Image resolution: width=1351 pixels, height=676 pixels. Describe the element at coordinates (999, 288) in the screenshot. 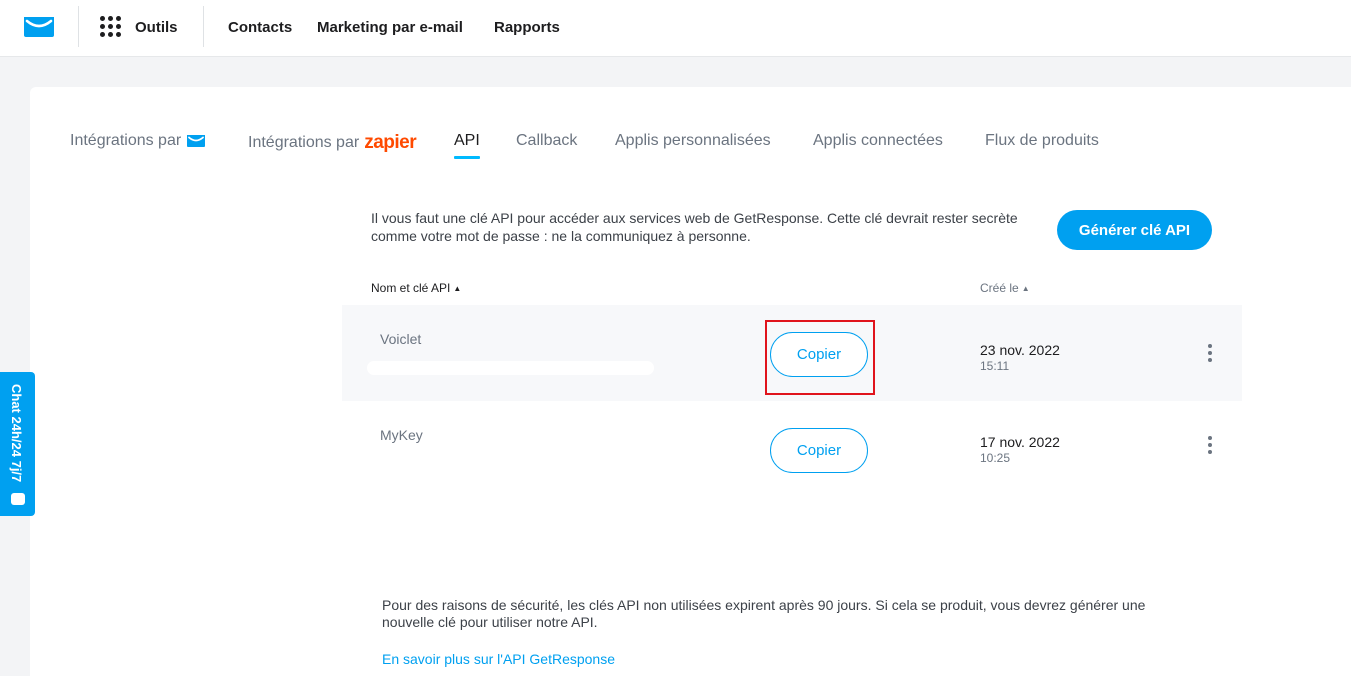

I see `column-header-label: Créé le` at that location.